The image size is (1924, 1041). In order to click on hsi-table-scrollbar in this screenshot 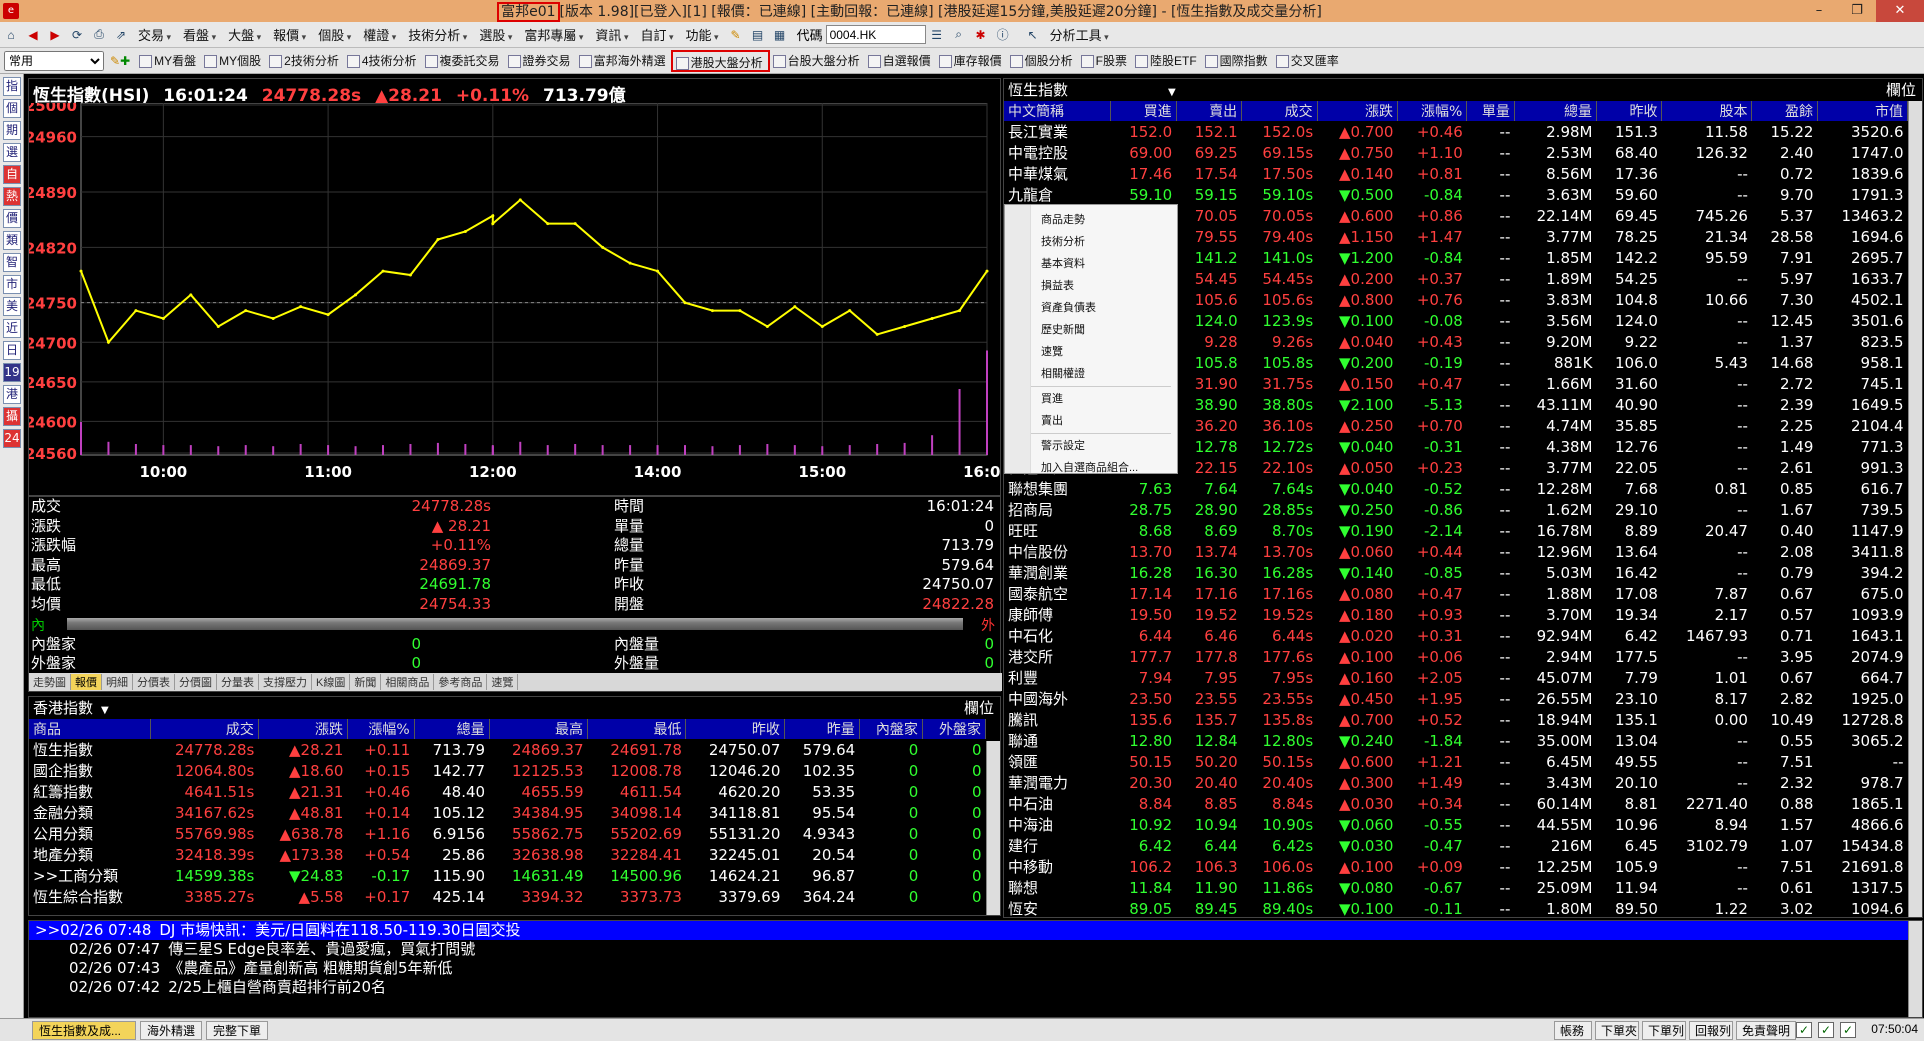, I will do `click(1915, 509)`.